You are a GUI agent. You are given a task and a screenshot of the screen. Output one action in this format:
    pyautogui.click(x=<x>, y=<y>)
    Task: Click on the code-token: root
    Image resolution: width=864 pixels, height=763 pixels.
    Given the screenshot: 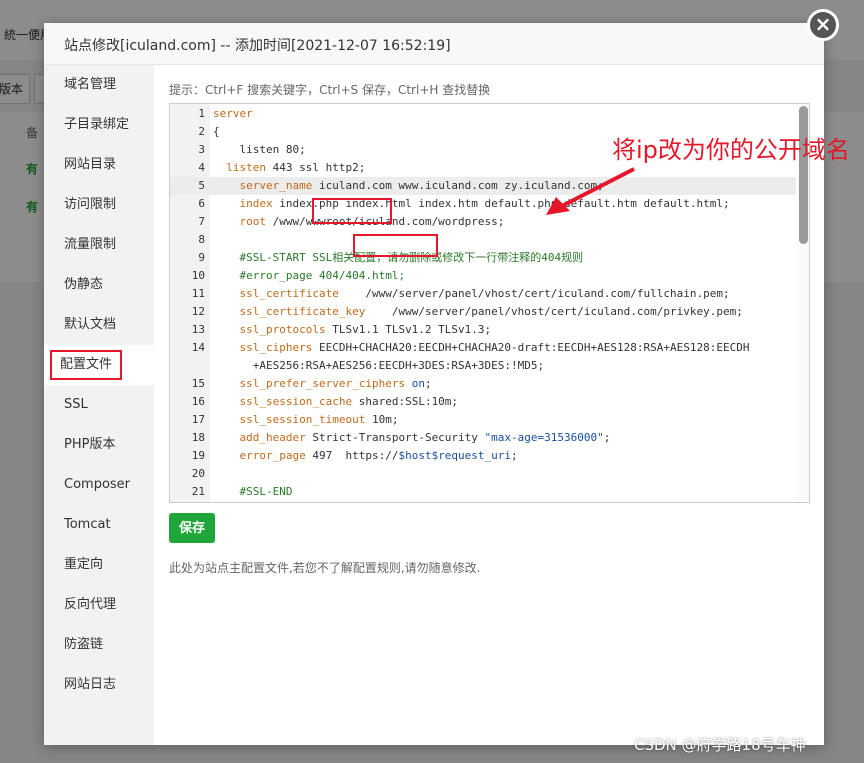 What is the action you would take?
    pyautogui.click(x=253, y=221)
    